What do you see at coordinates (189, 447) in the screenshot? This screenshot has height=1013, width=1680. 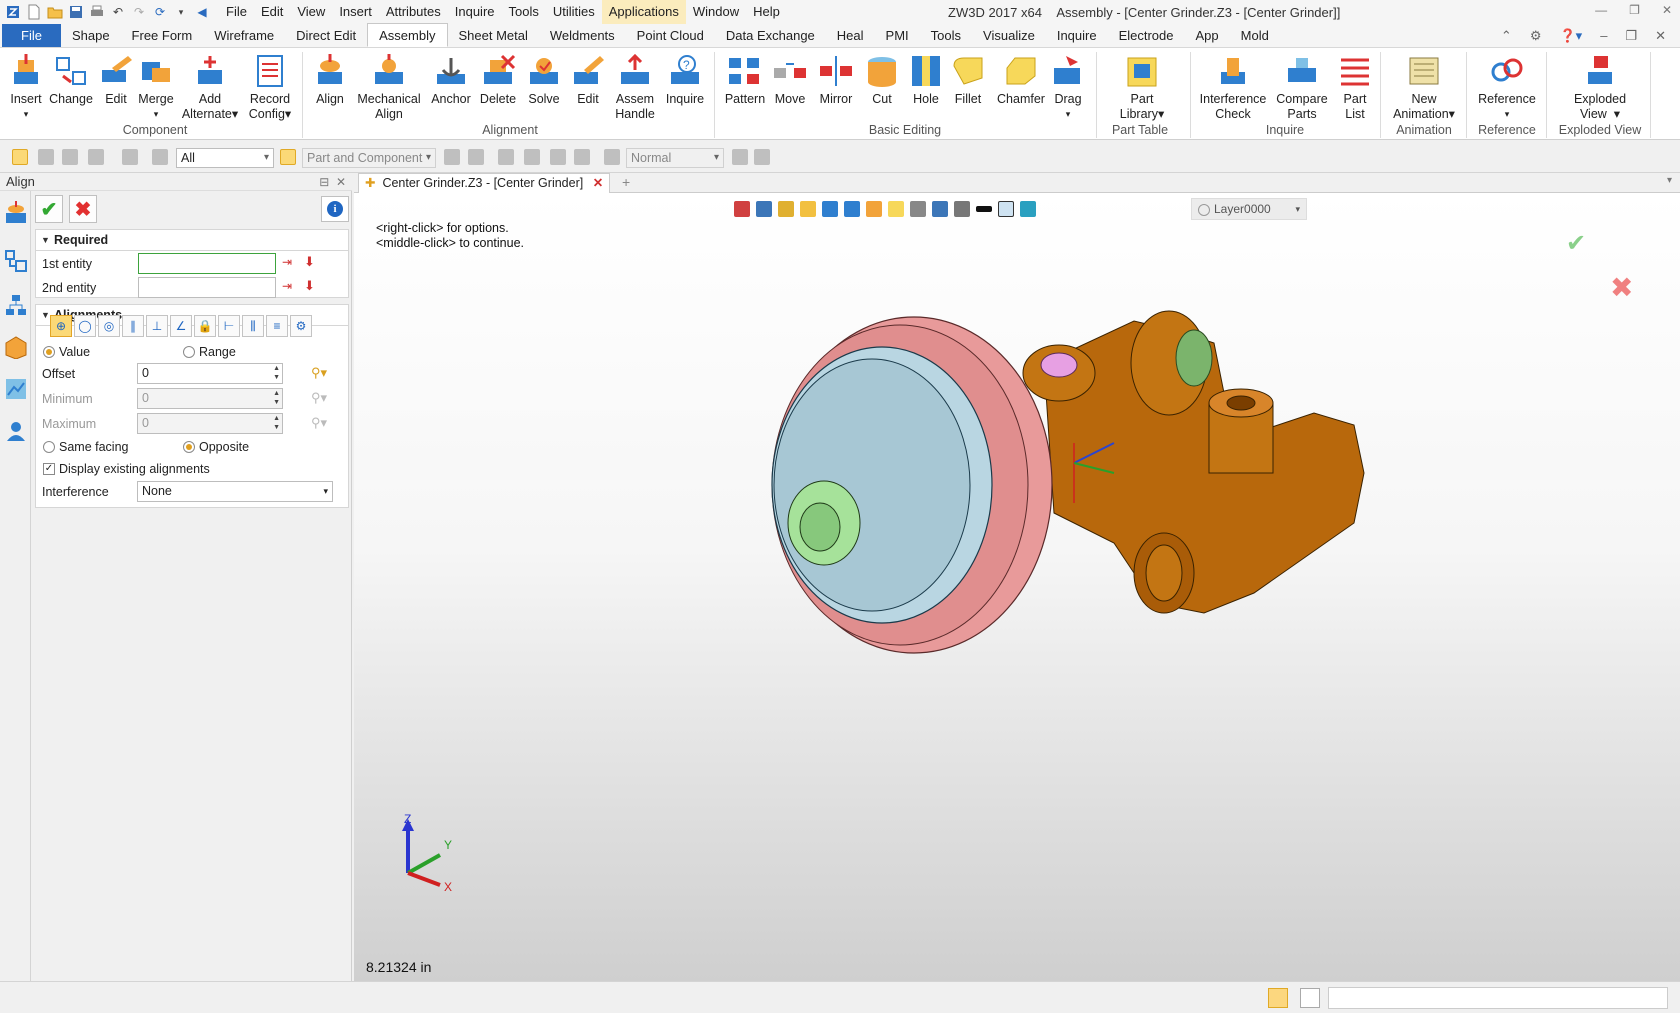 I see `opposite-radio` at bounding box center [189, 447].